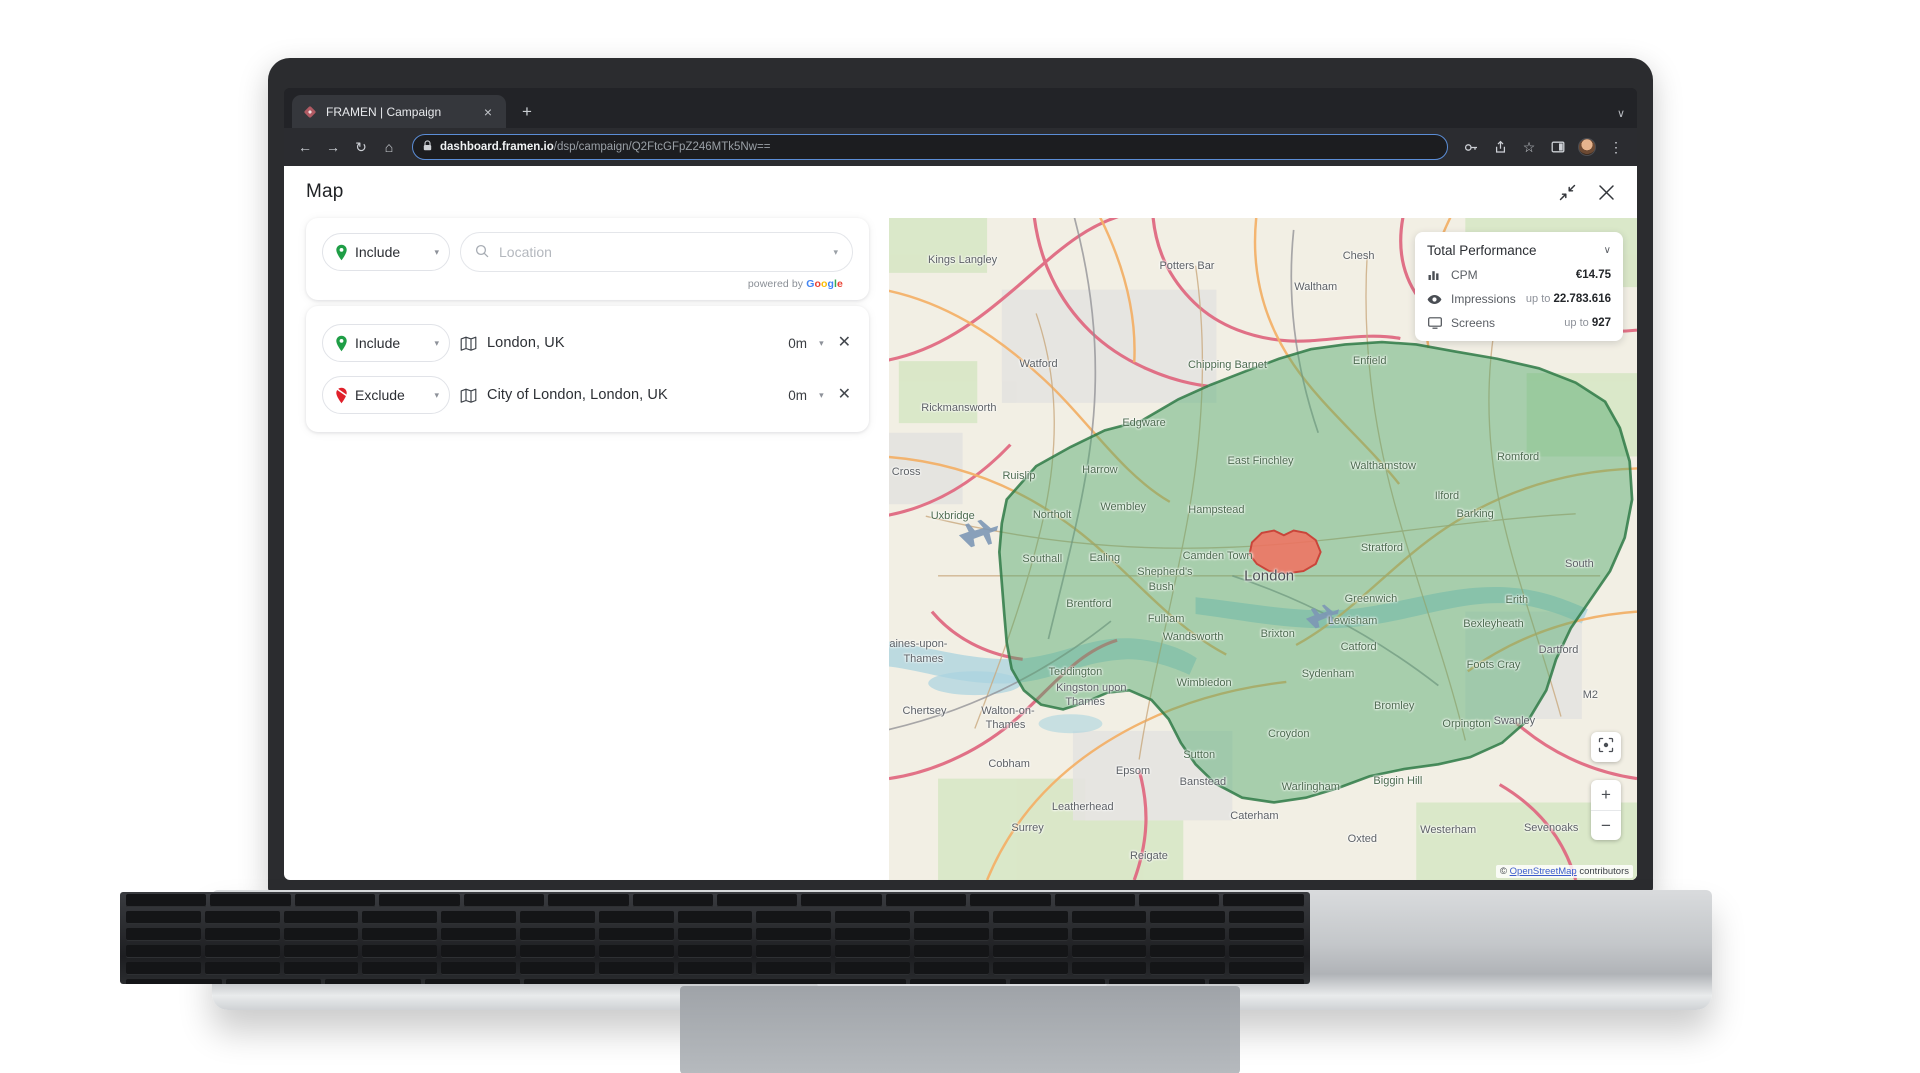  Describe the element at coordinates (1434, 299) in the screenshot. I see `eye-icon` at that location.